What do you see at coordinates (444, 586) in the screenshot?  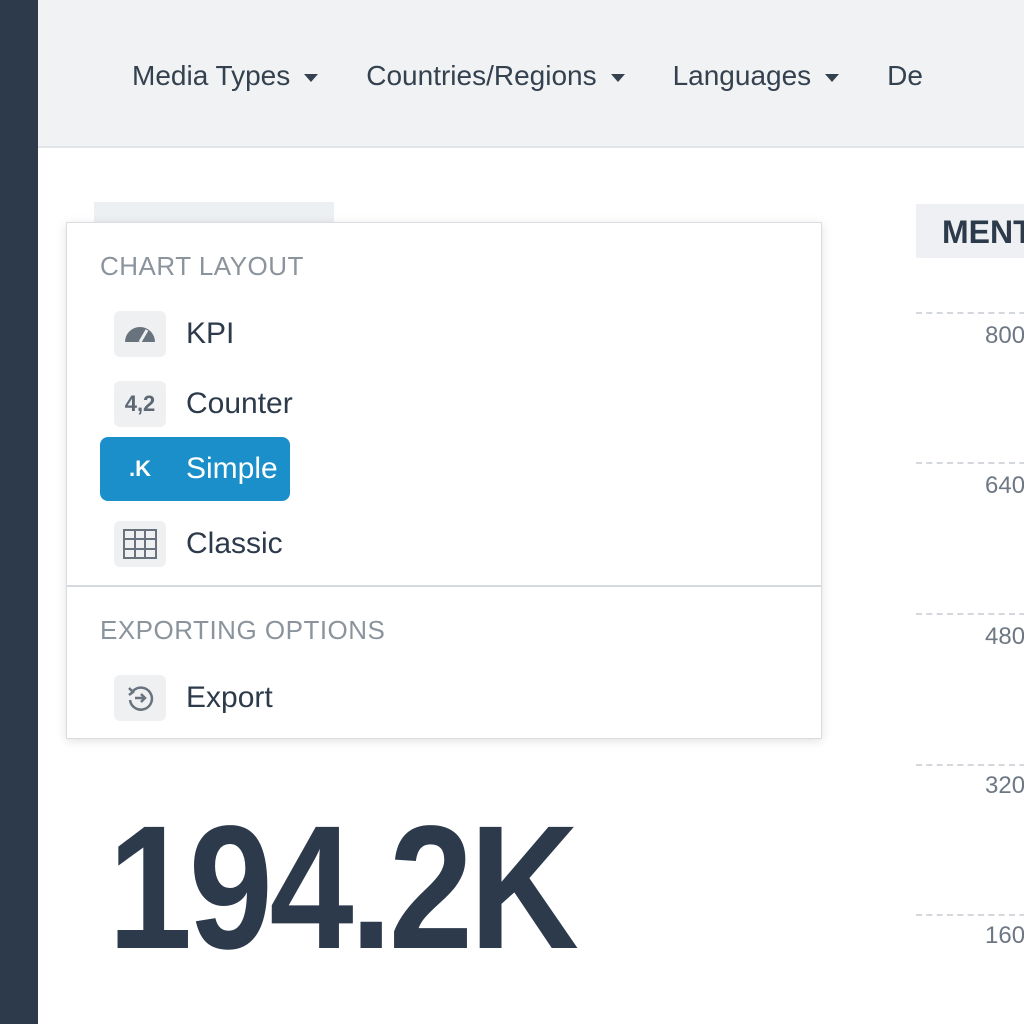 I see `menu-divider` at bounding box center [444, 586].